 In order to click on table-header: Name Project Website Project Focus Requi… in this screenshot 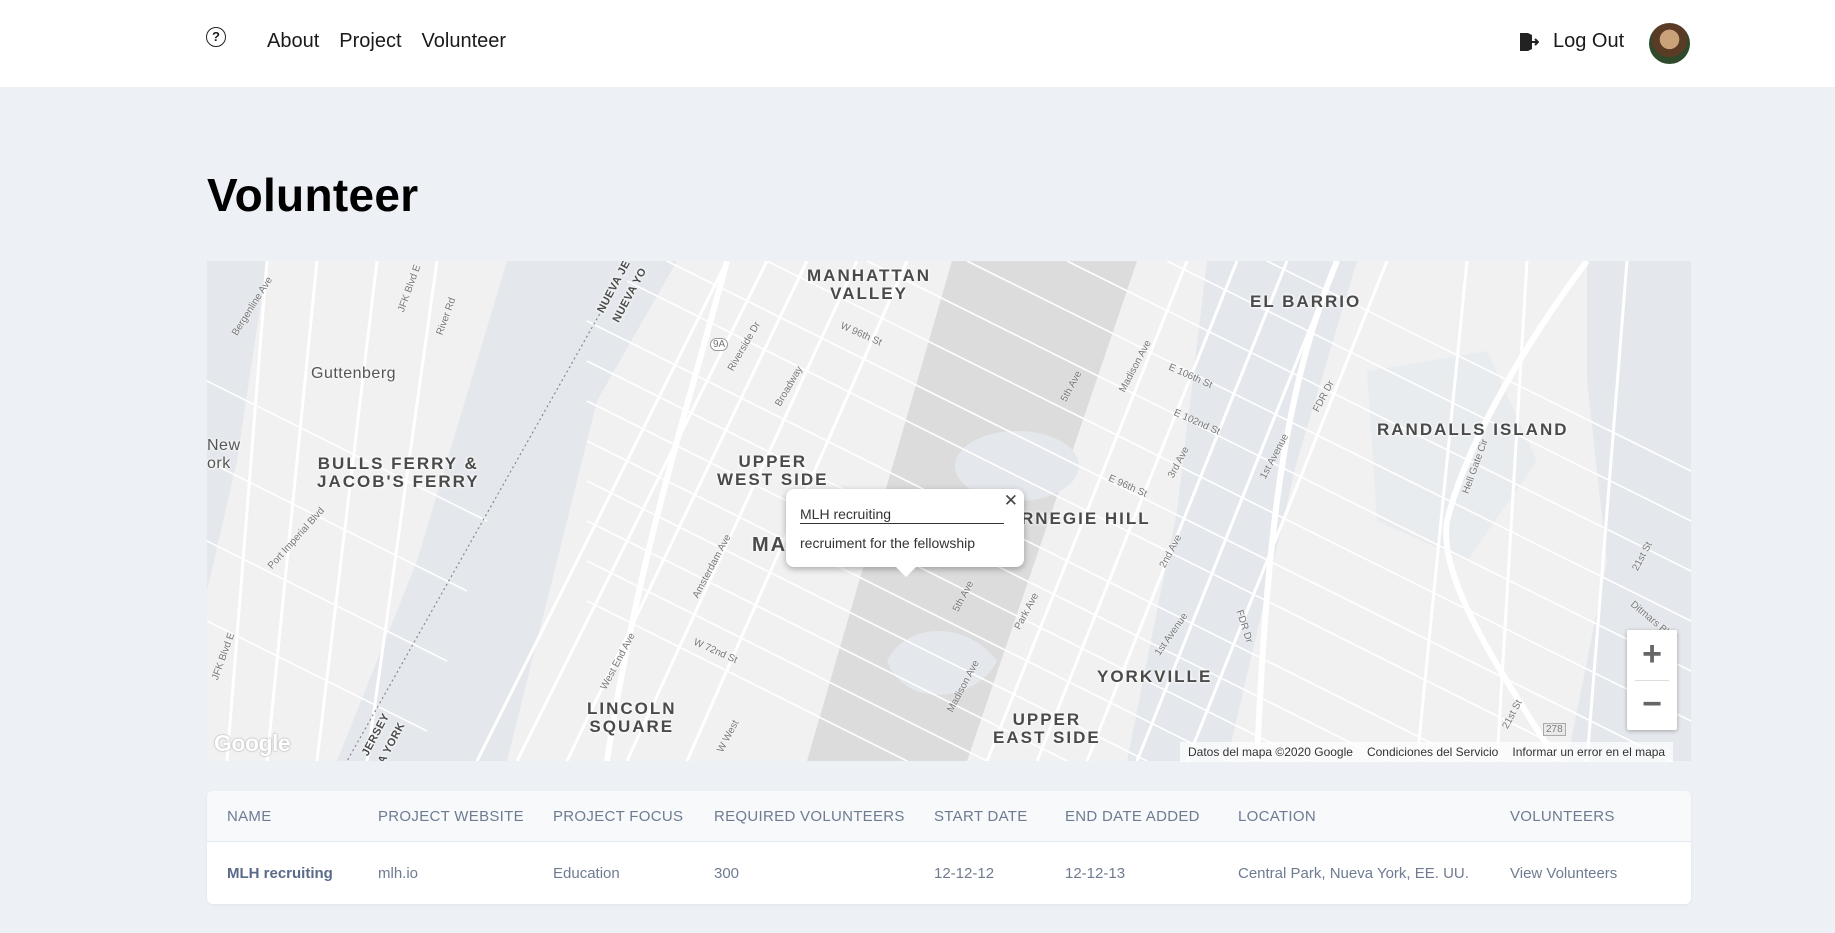, I will do `click(949, 816)`.